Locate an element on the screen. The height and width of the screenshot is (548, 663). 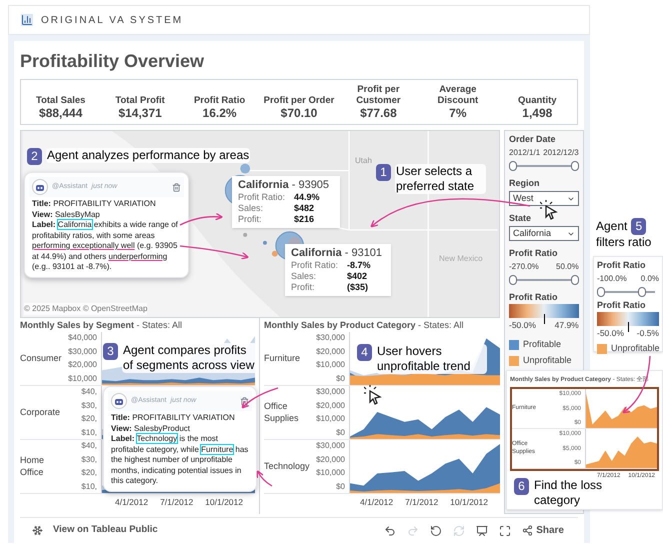
kpi-value: 1,498 is located at coordinates (537, 113).